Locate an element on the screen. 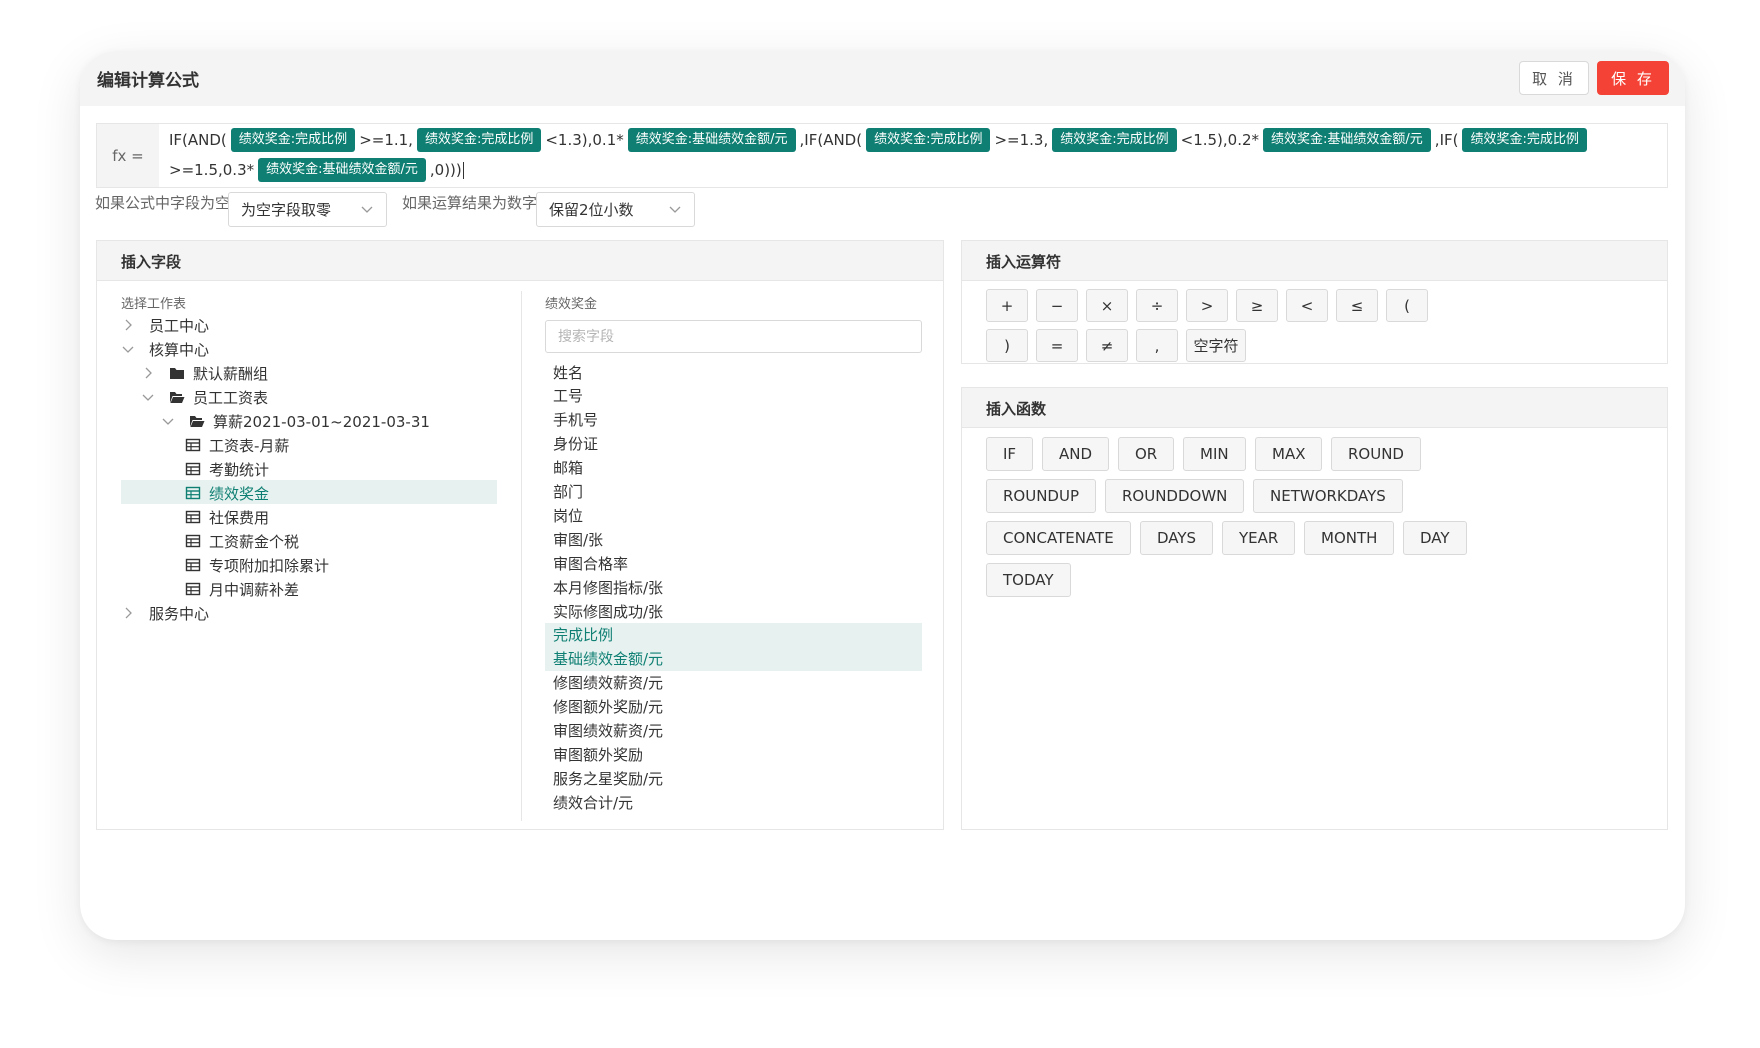 This screenshot has height=1048, width=1760. field-item: 本月修图指标/张 is located at coordinates (608, 587).